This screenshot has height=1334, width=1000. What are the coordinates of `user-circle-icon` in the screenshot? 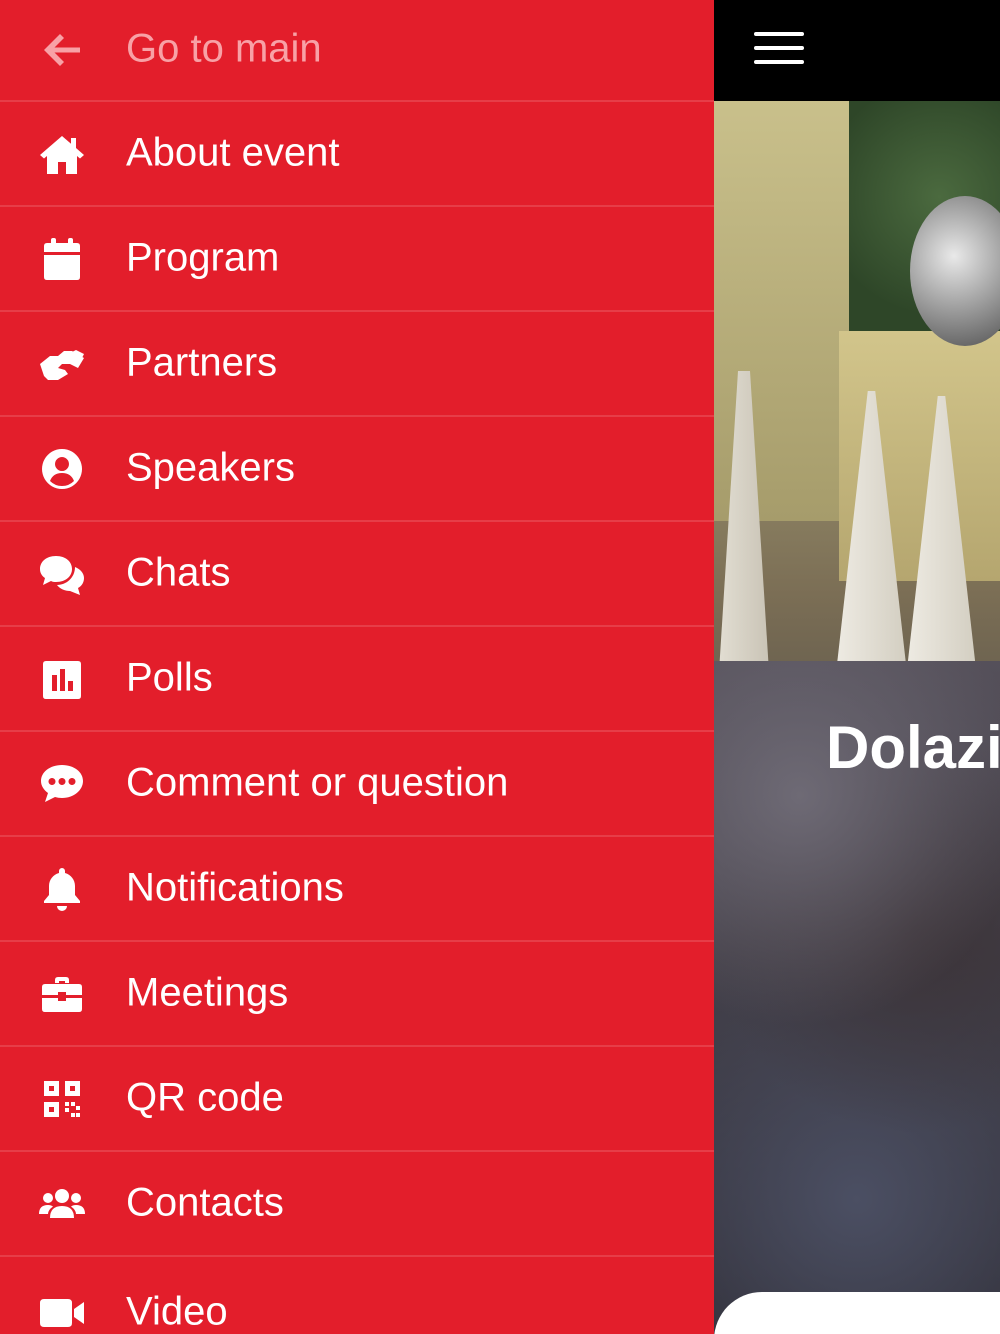 It's located at (62, 469).